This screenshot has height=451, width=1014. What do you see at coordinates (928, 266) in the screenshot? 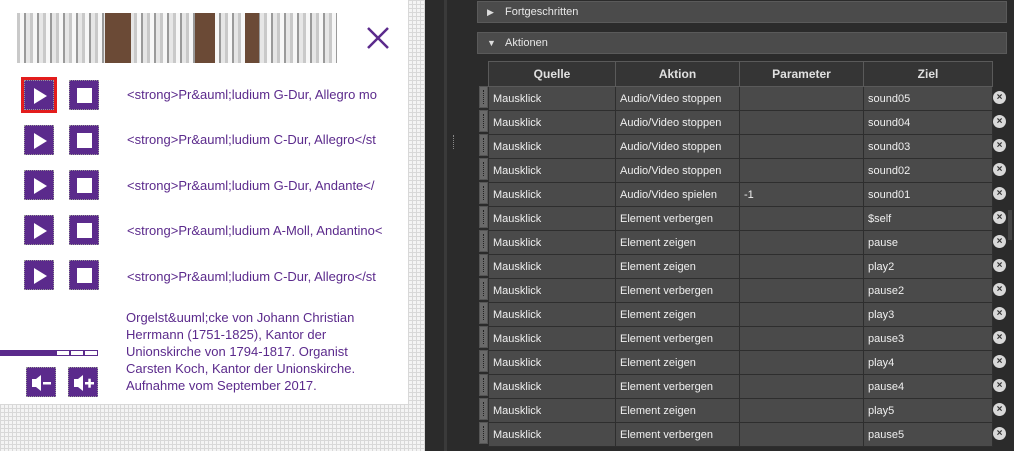
I see `cell-ziel: play2` at bounding box center [928, 266].